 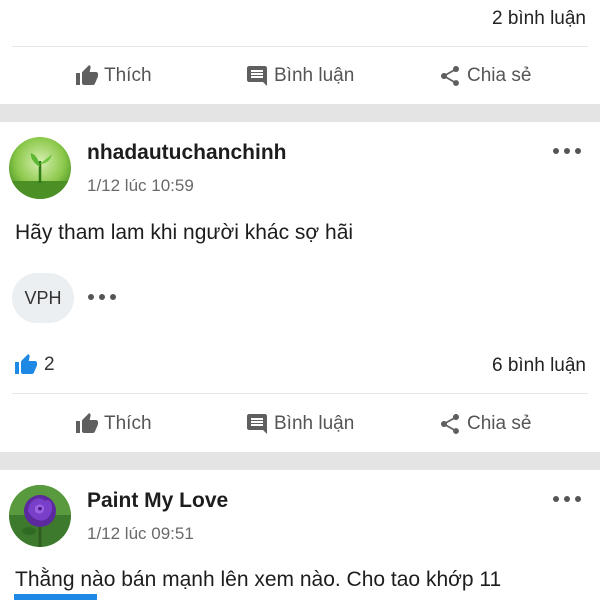 I want to click on reactor-chip: VPH, so click(x=43, y=298).